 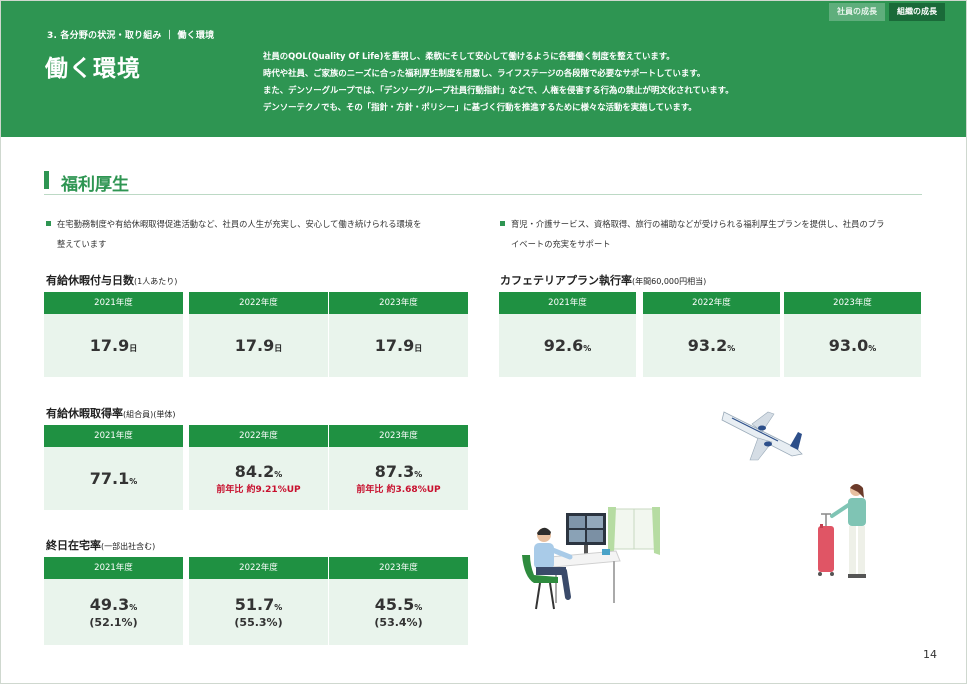 I want to click on metric-card: 2021年度 92.6%, so click(x=567, y=334).